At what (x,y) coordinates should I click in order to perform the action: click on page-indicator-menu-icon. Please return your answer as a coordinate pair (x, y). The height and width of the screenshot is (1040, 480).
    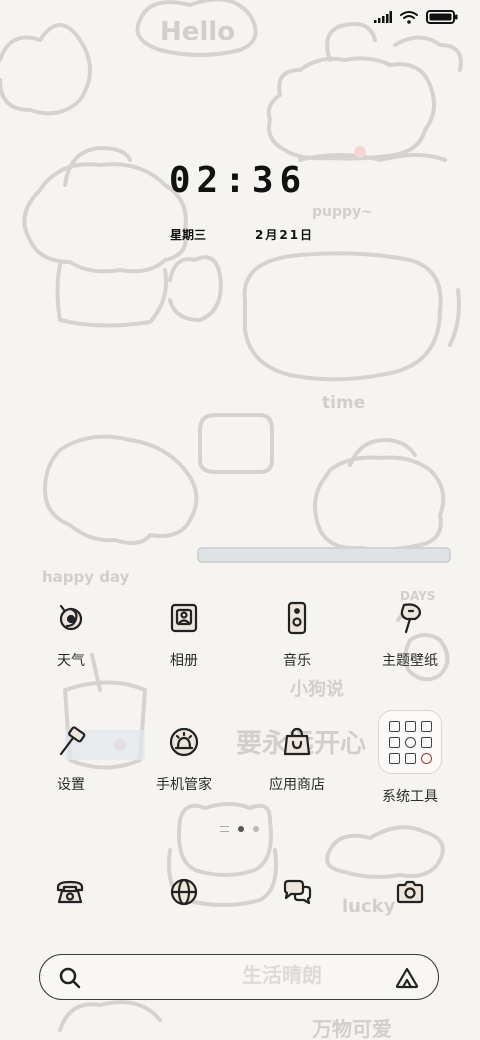
    Looking at the image, I should click on (224, 829).